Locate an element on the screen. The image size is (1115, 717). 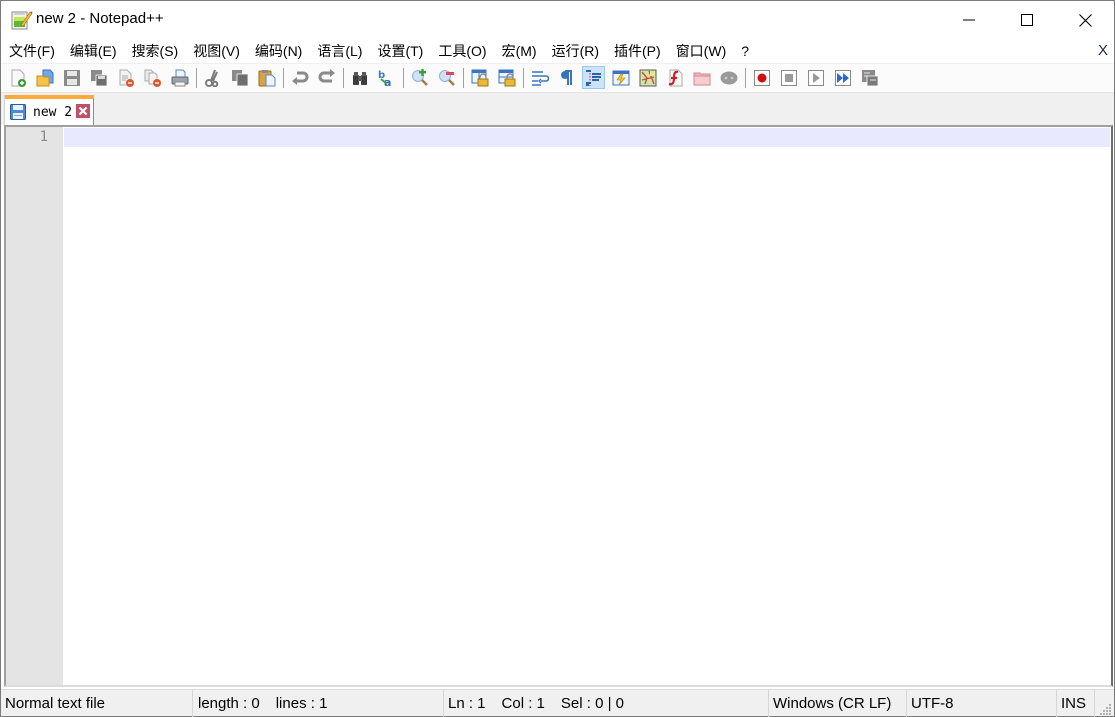
word-wrap-icon is located at coordinates (540, 78).